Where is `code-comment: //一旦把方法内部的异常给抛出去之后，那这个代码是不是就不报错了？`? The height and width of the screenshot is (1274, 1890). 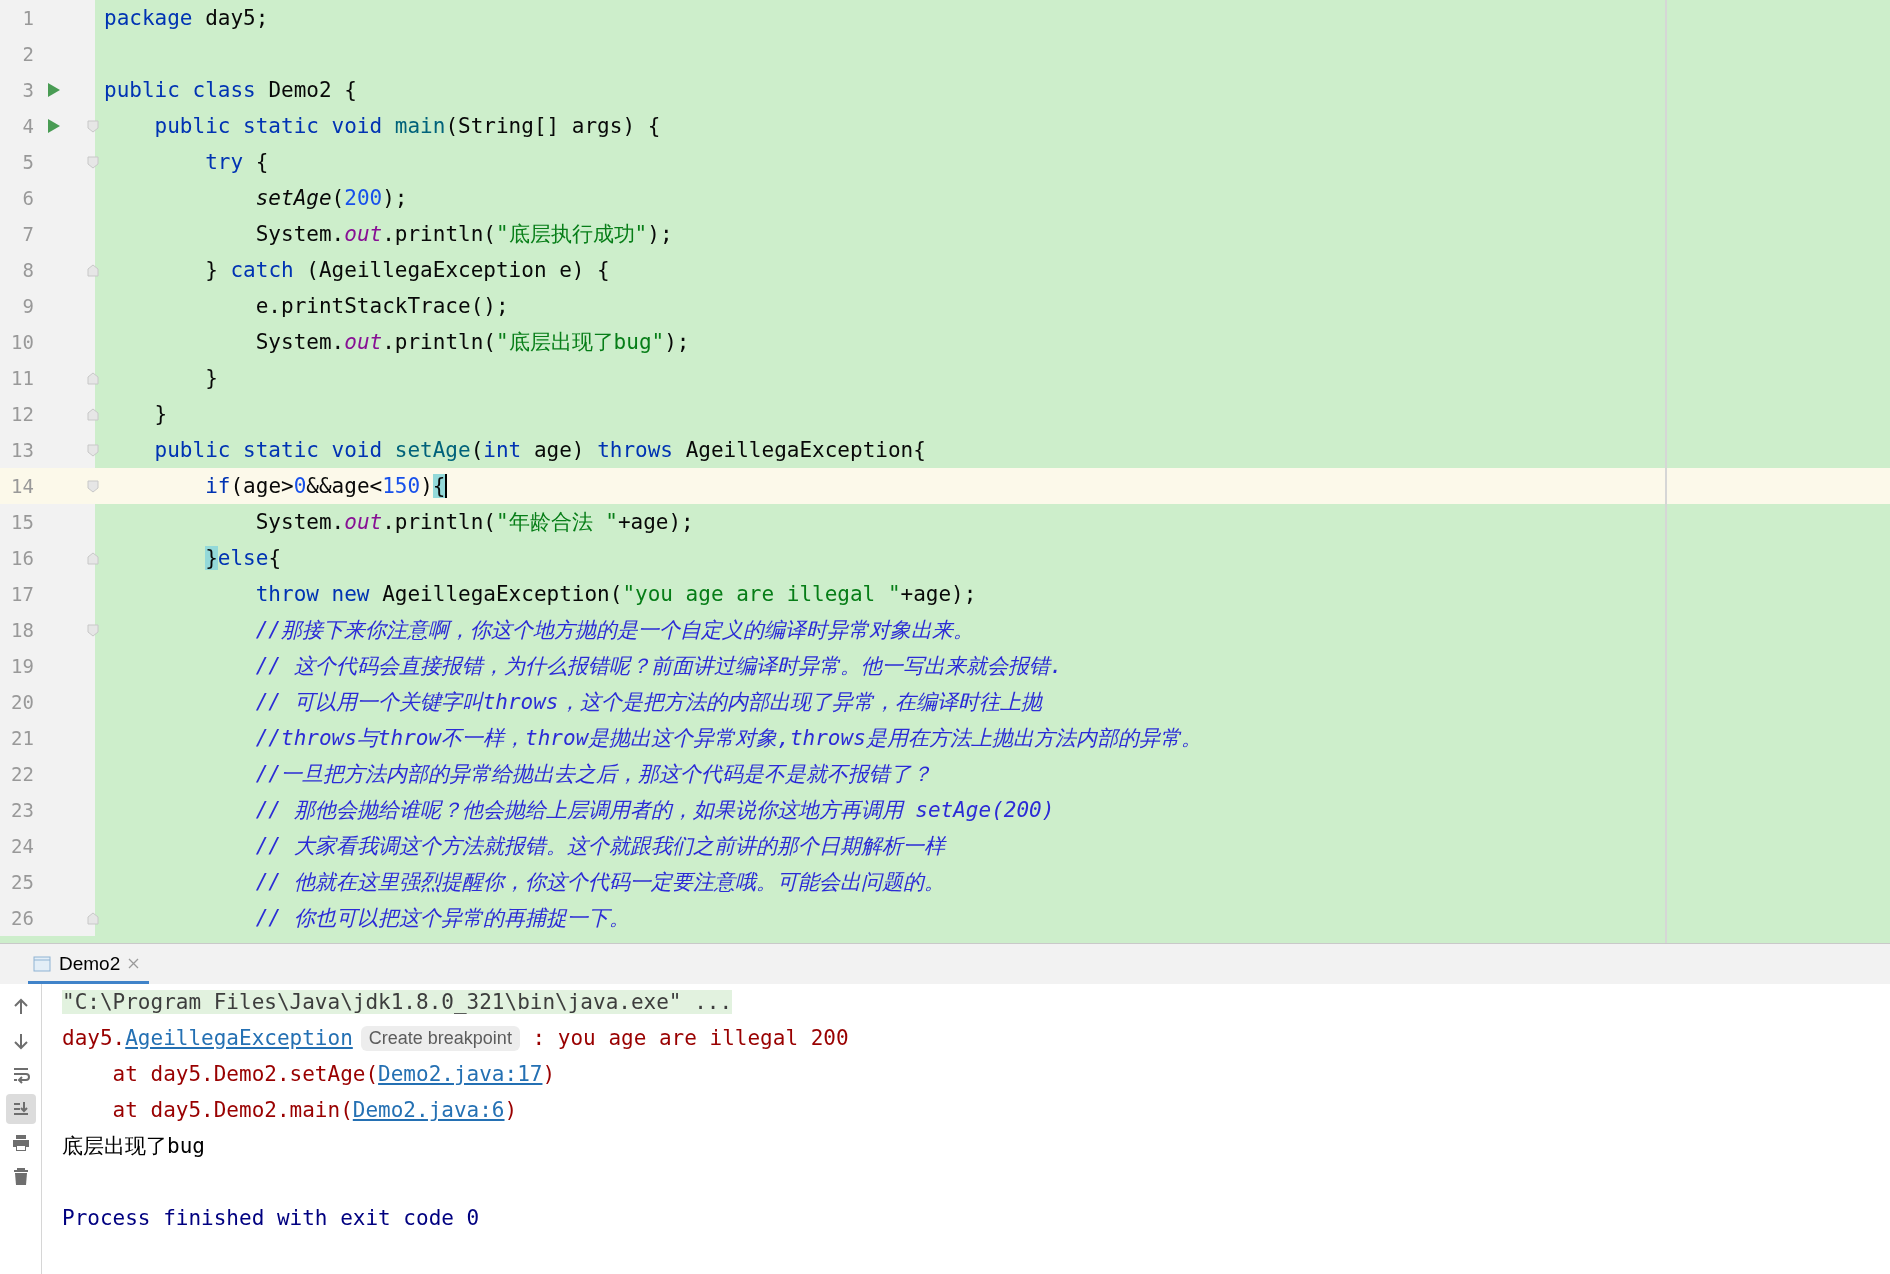 code-comment: //一旦把方法内部的异常给抛出去之后，那这个代码是不是就不报错了？ is located at coordinates (593, 774).